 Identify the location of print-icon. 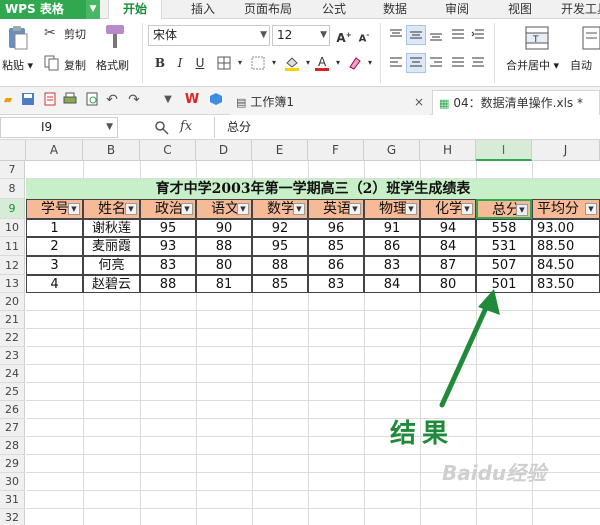
(70, 100).